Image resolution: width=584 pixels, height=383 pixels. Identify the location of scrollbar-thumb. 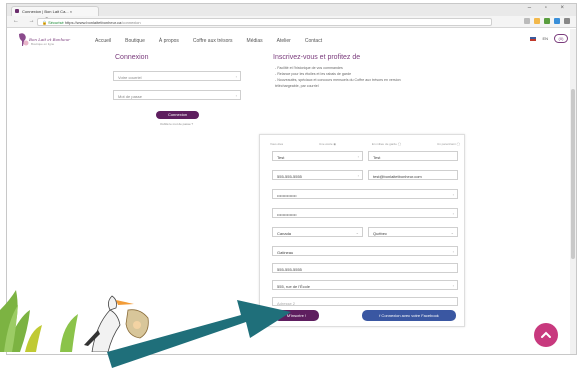
(573, 174).